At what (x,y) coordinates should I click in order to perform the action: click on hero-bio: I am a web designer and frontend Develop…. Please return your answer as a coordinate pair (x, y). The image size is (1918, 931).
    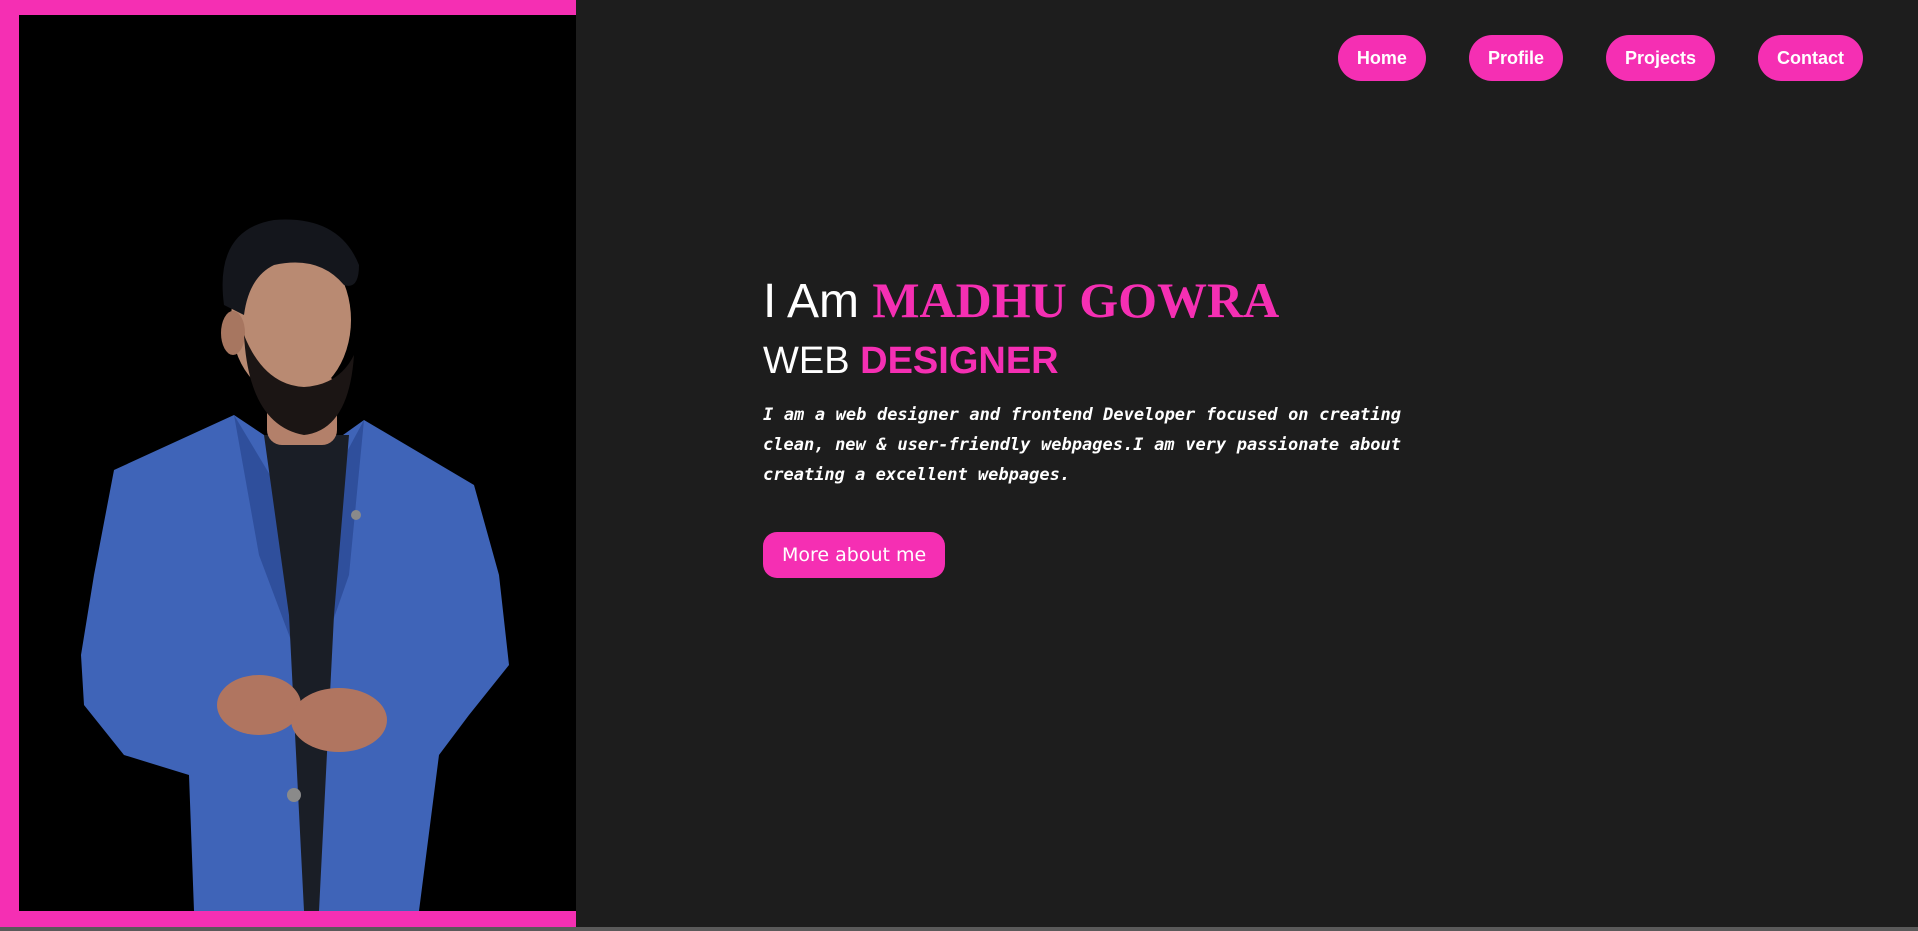
    Looking at the image, I should click on (1082, 445).